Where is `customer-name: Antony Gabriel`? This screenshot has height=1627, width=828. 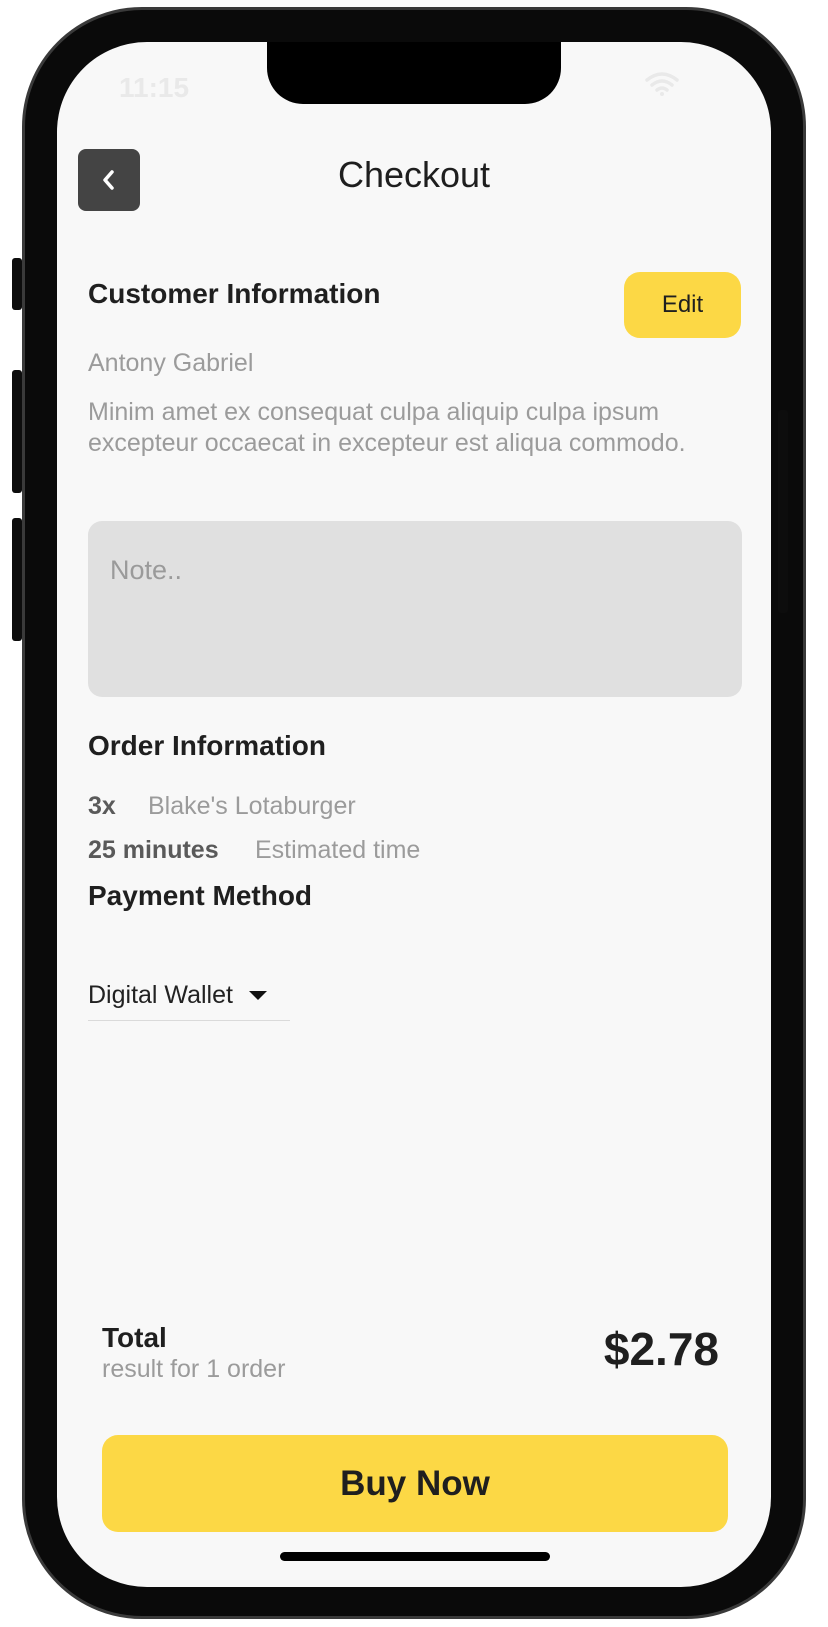
customer-name: Antony Gabriel is located at coordinates (171, 363).